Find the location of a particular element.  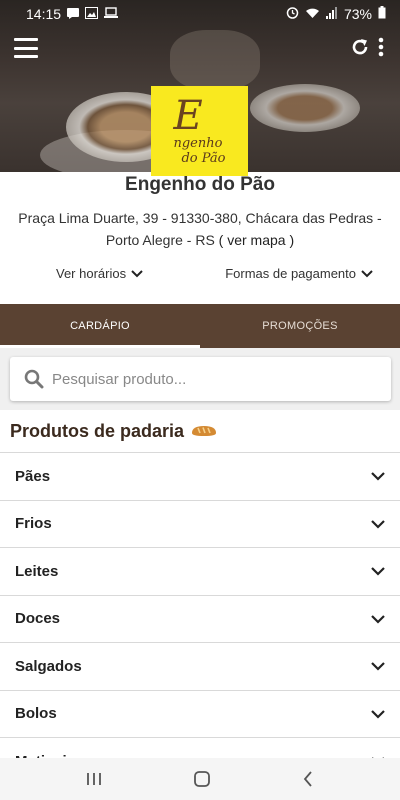

hamburger-menu-icon is located at coordinates (26, 48).